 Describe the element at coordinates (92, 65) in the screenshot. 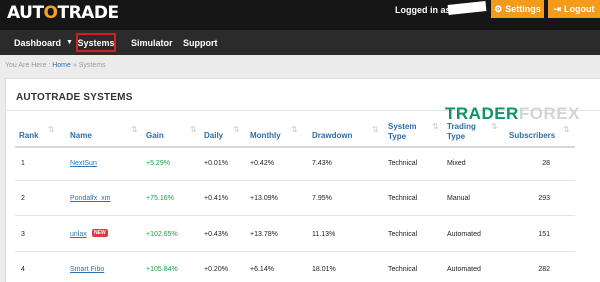

I see `breadcrumb-current: Systems` at that location.